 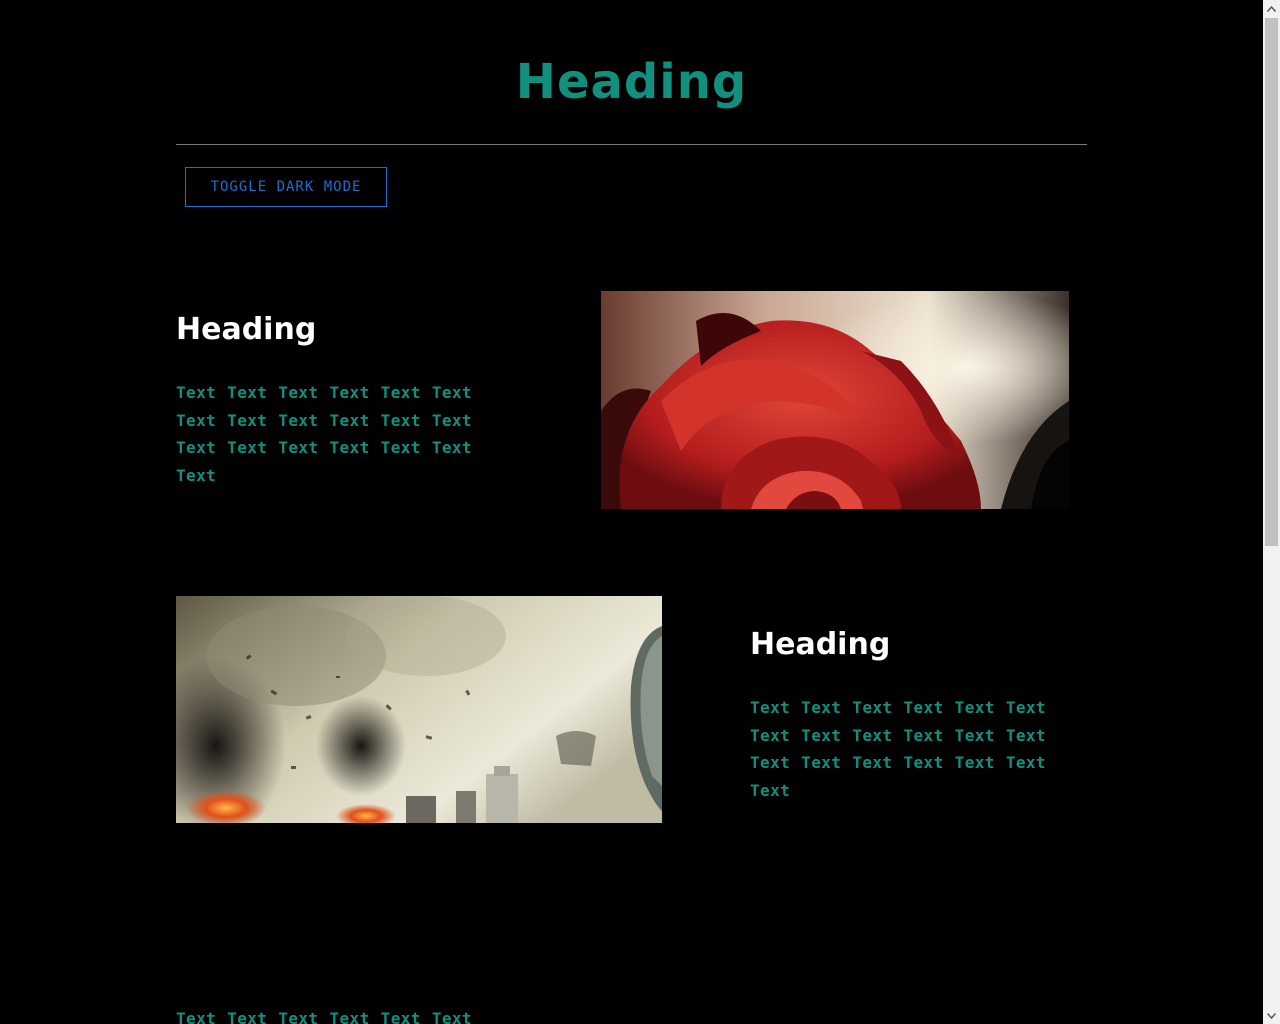 I want to click on section-3-text: Text Text Text Text Text Text, so click(x=324, y=1016).